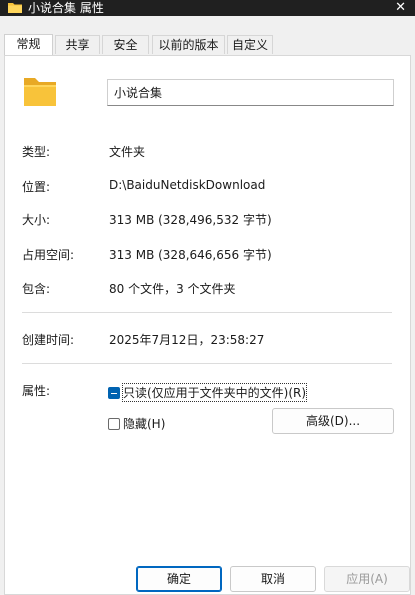  I want to click on apply-button: 应用(A), so click(367, 579).